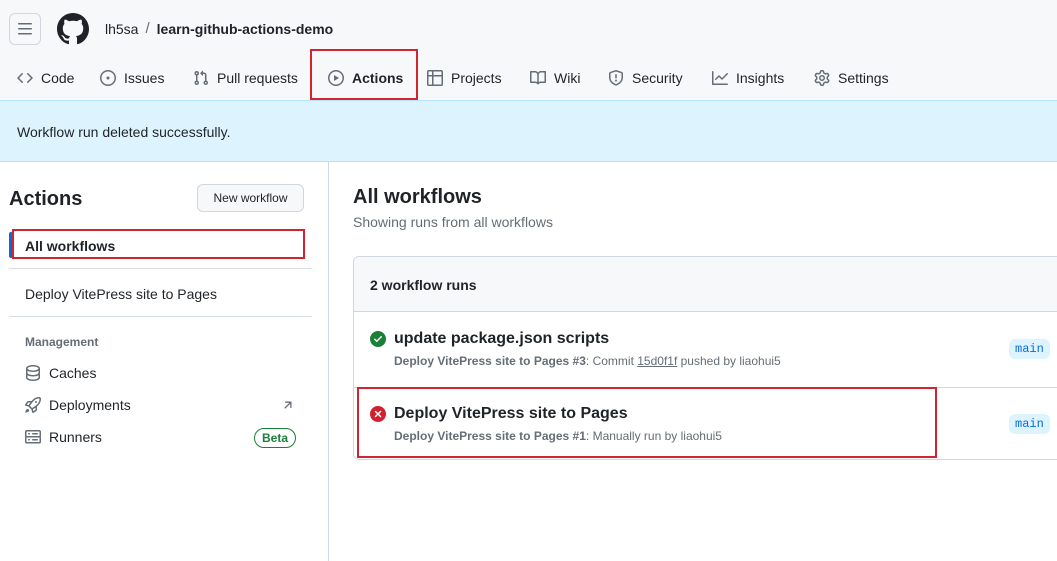 The width and height of the screenshot is (1057, 561). What do you see at coordinates (760, 78) in the screenshot?
I see `tab-label: Insights` at bounding box center [760, 78].